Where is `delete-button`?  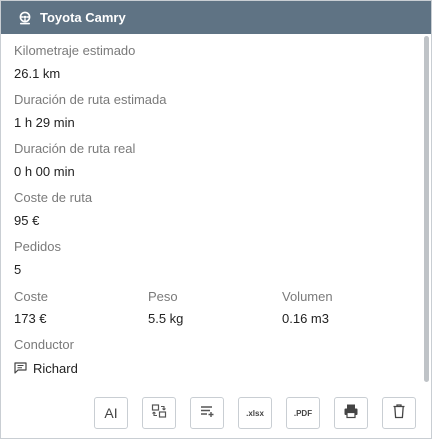 delete-button is located at coordinates (399, 413).